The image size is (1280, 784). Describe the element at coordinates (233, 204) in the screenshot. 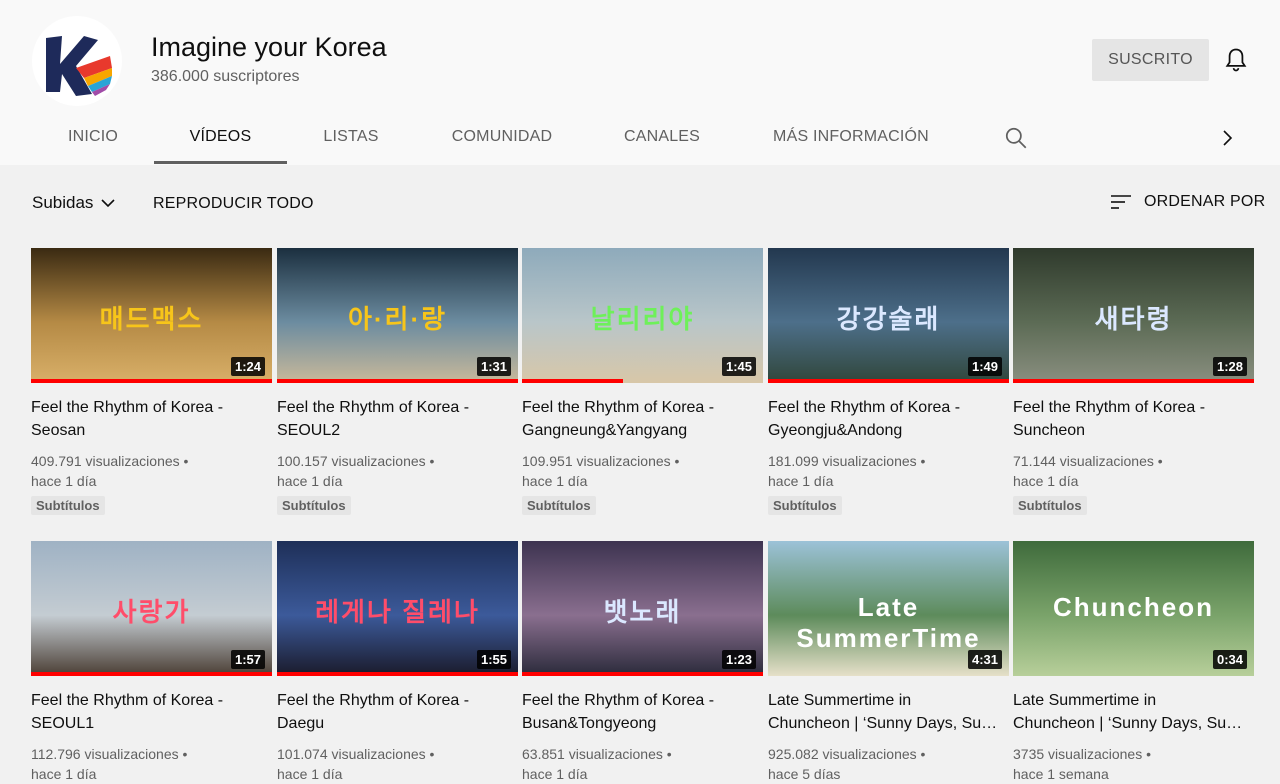

I see `play-all-button: REPRODUCIR TODO` at that location.